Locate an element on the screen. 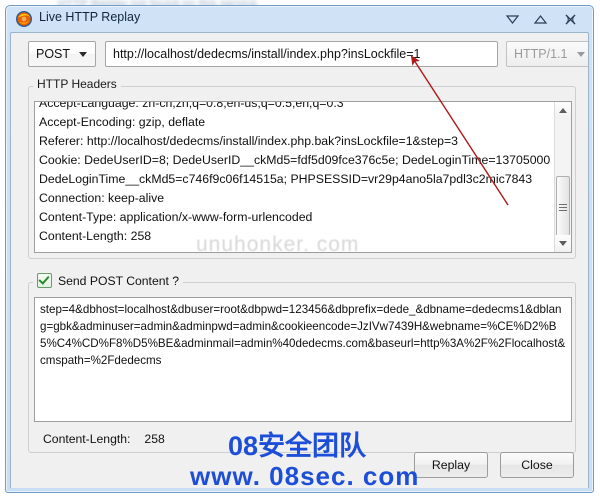 The image size is (600, 500). content-length-value: 258 is located at coordinates (154, 439).